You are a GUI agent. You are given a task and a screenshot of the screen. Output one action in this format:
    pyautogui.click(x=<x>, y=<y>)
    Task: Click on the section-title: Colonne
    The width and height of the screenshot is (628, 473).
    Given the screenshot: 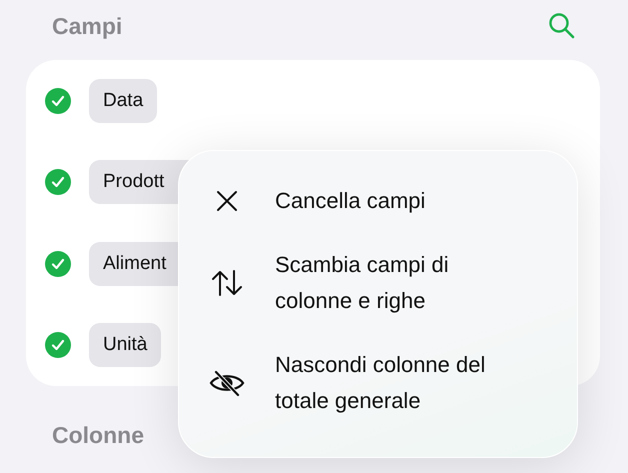 What is the action you would take?
    pyautogui.click(x=98, y=435)
    